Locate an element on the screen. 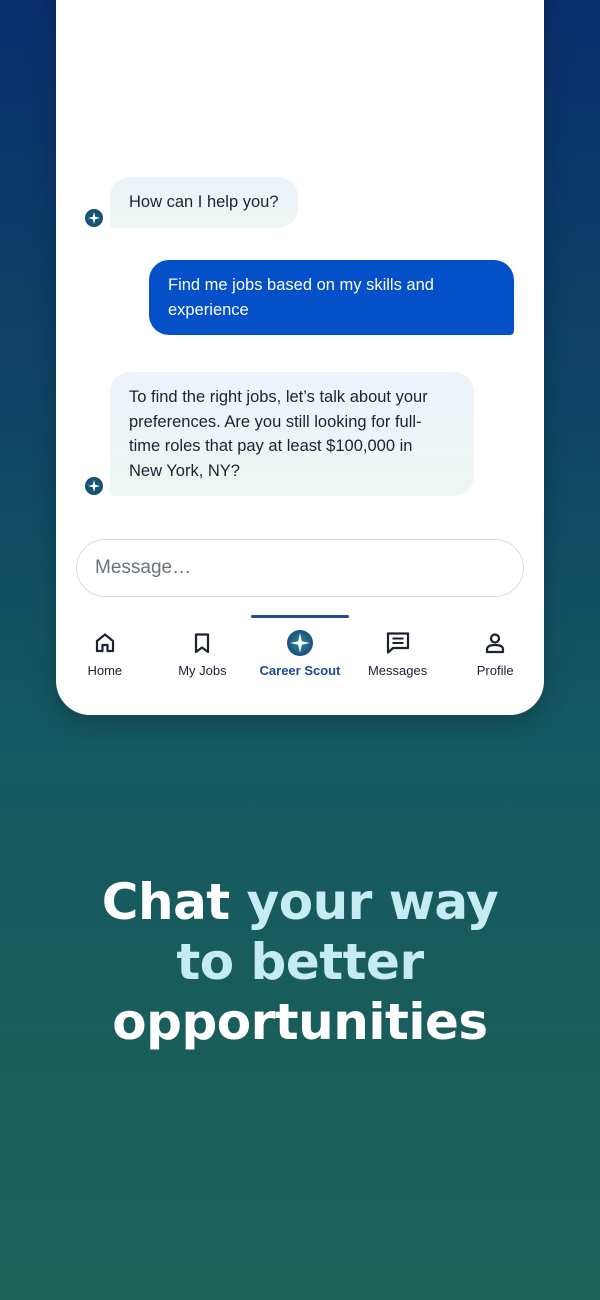 The height and width of the screenshot is (1300, 600). marketing-headline: Chat your way to better opportunities is located at coordinates (300, 962).